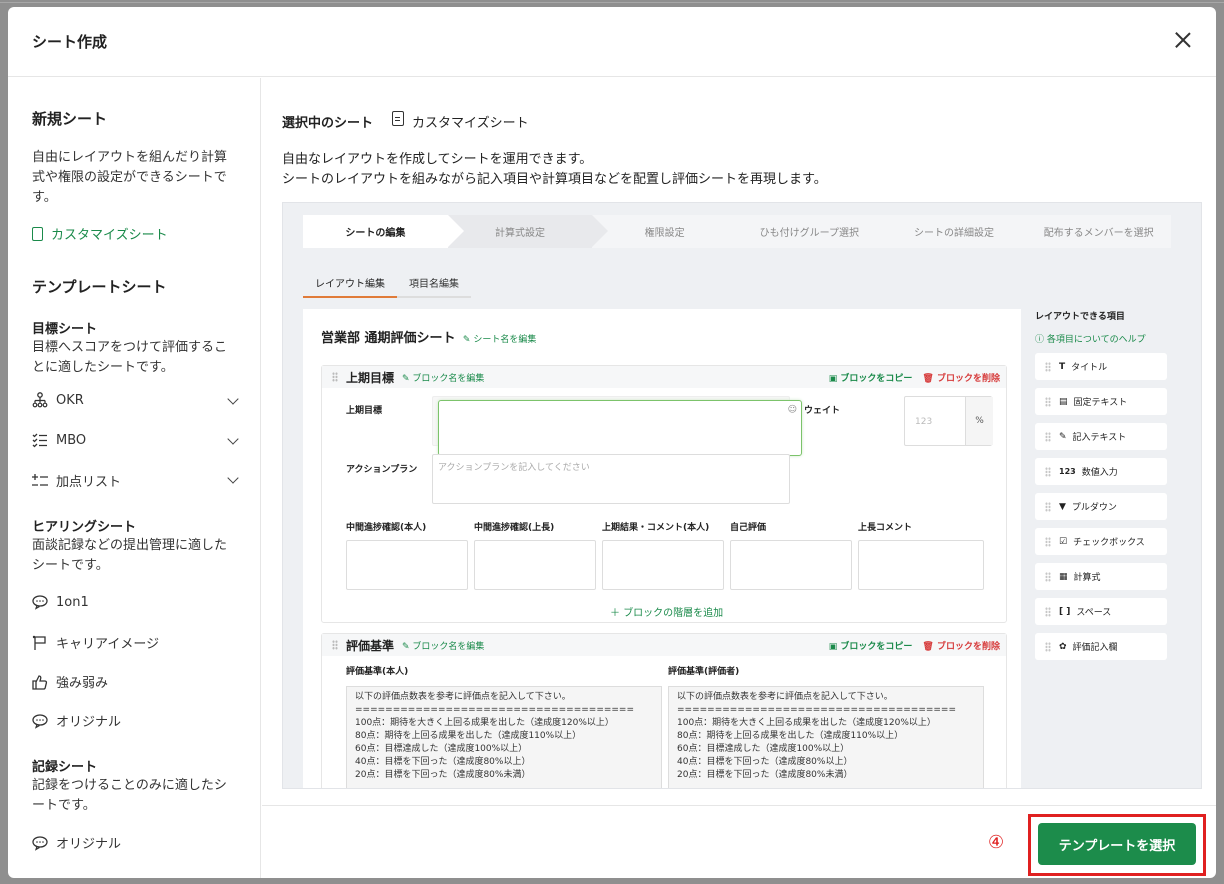  I want to click on fixed-text-icon: ▤, so click(1063, 401).